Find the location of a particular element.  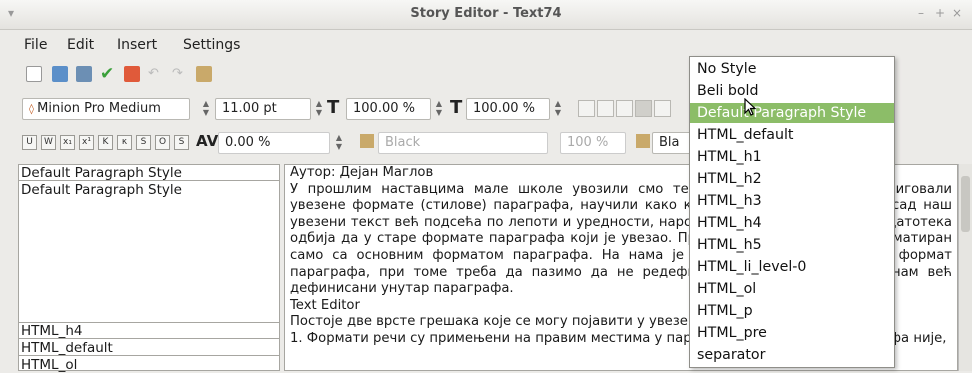

all-caps-icon: K is located at coordinates (105, 142).